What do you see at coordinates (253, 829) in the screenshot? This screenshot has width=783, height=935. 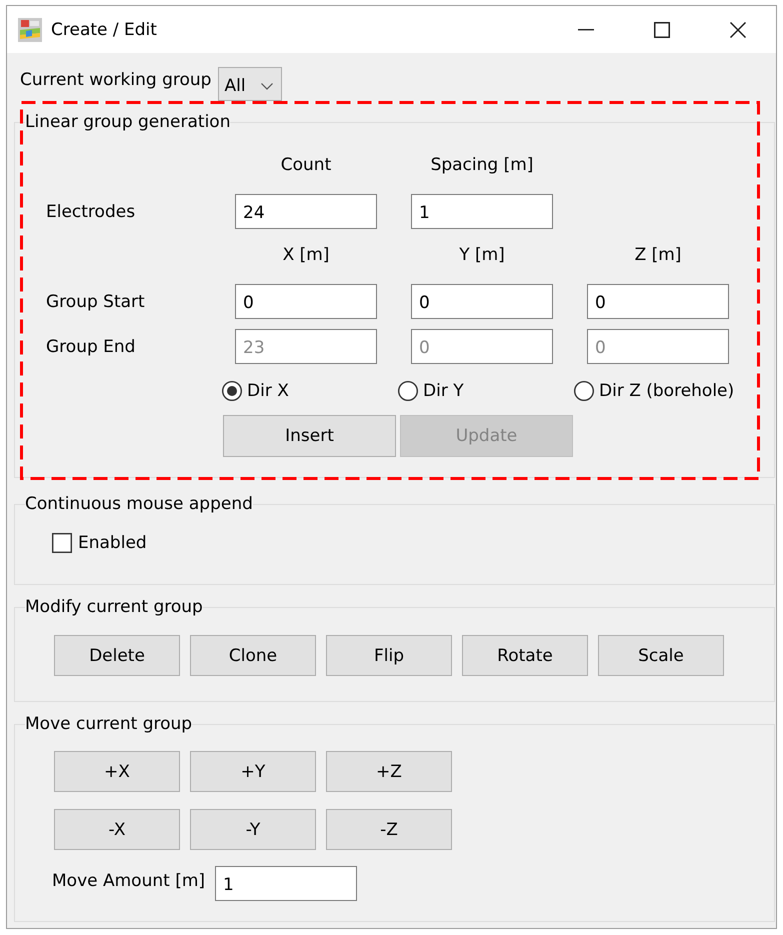 I see `move-button: -Y` at bounding box center [253, 829].